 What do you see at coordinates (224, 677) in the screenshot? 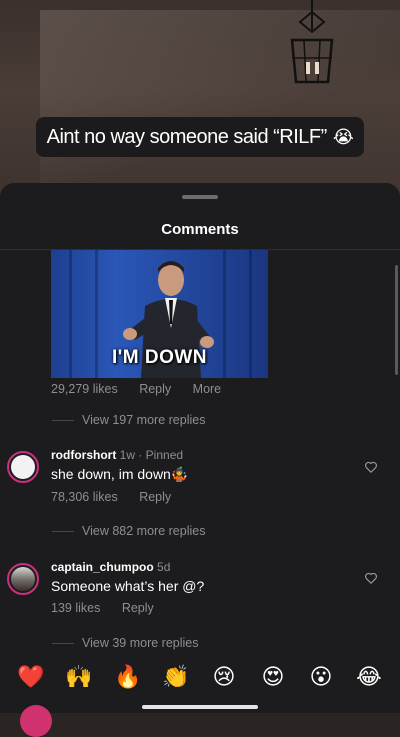
I see `crying-emoji-button: 😢` at bounding box center [224, 677].